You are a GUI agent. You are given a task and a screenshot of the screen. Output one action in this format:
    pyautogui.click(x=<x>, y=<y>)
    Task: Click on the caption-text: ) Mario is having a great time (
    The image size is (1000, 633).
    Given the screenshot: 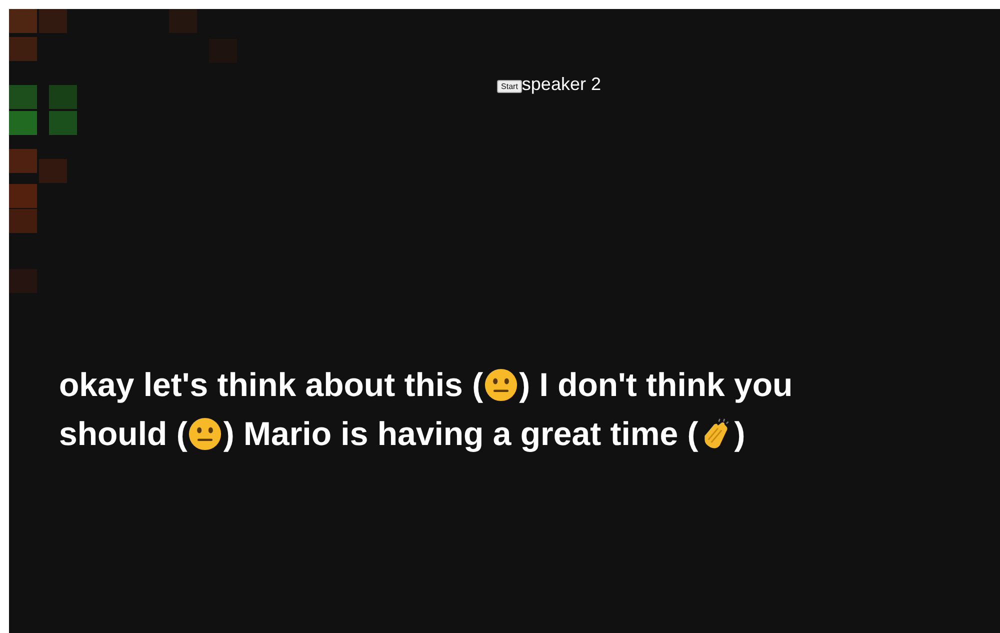 What is the action you would take?
    pyautogui.click(x=460, y=434)
    